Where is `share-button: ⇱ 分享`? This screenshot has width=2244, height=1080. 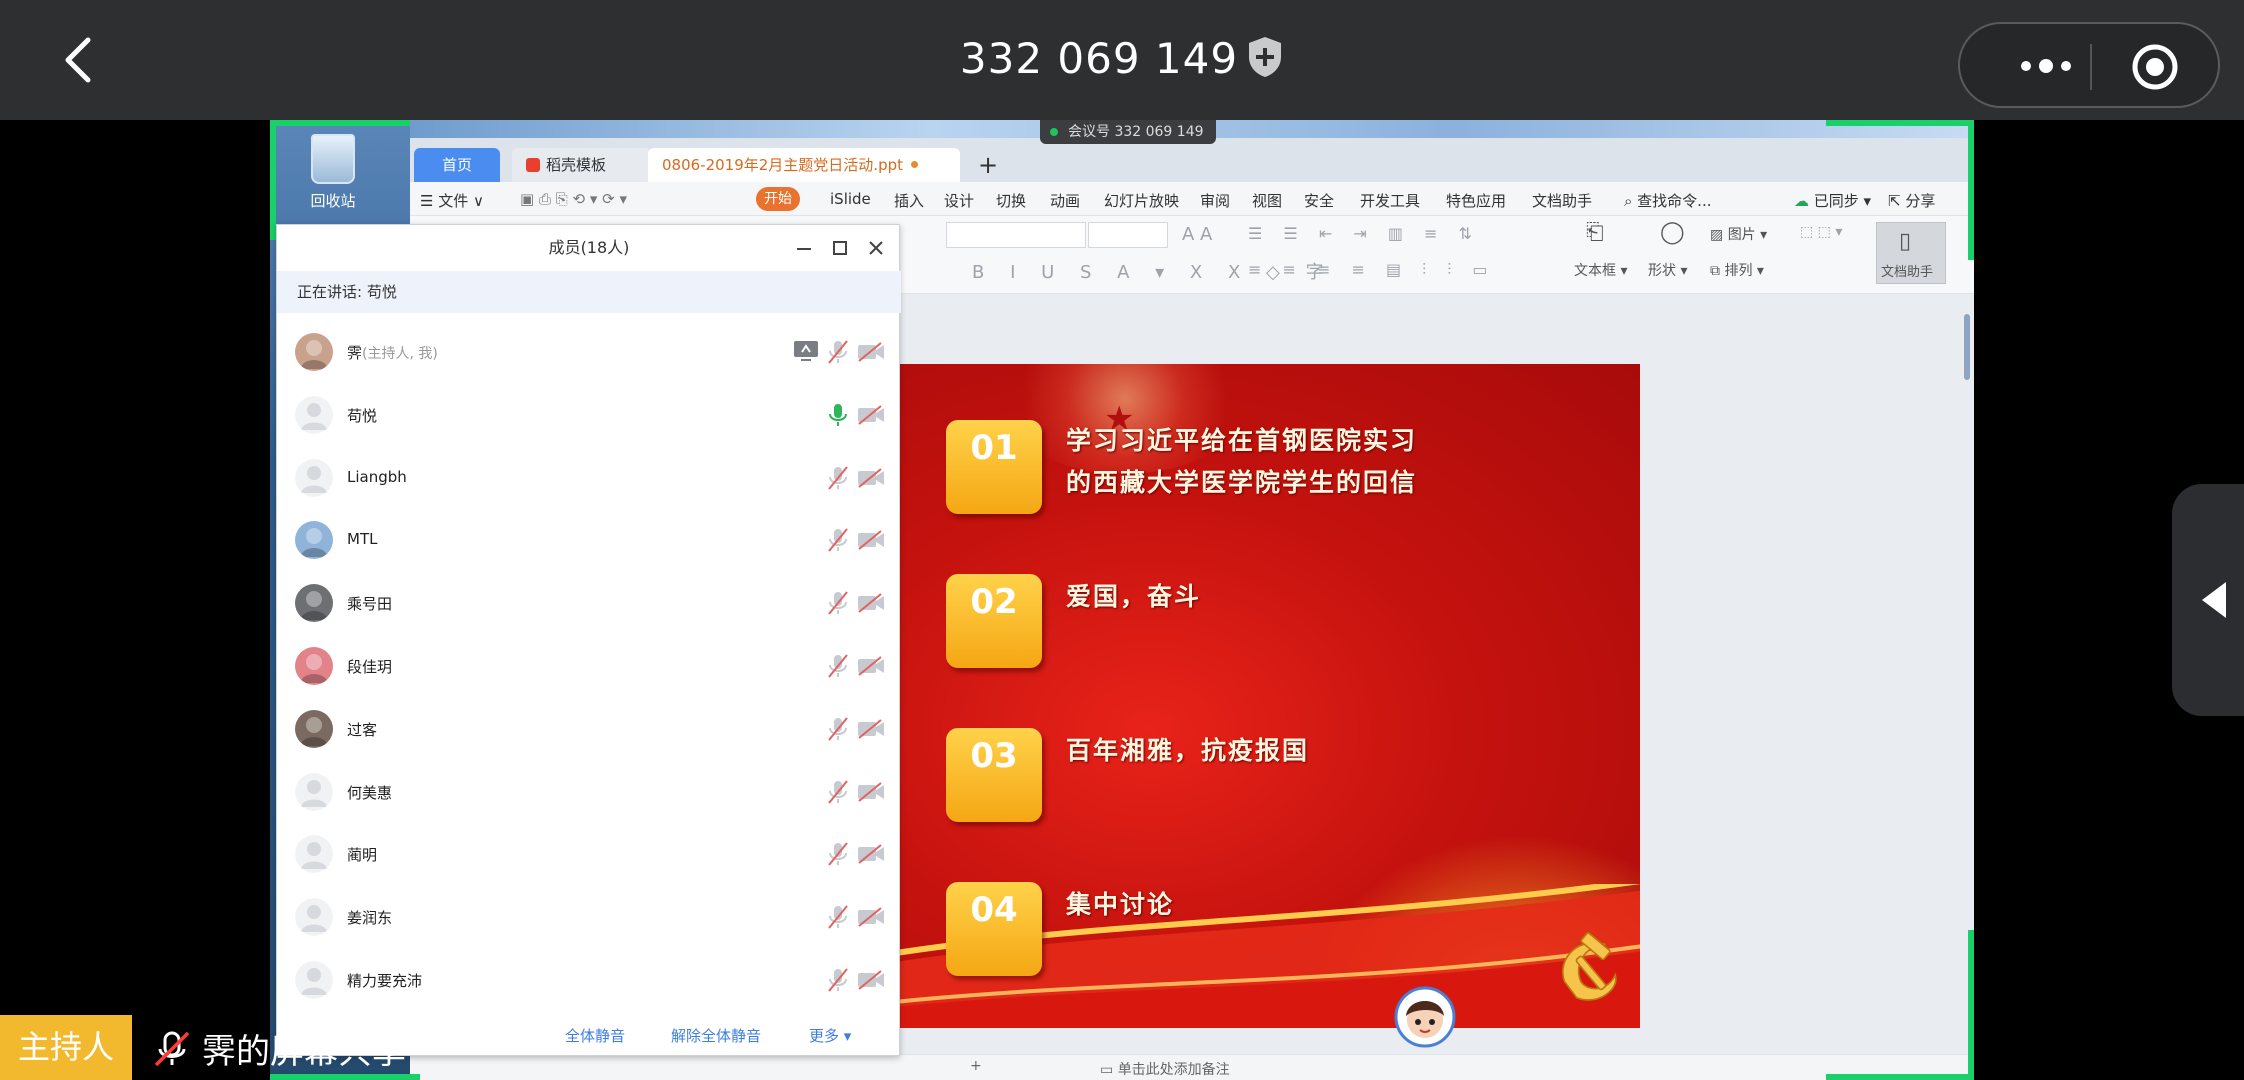
share-button: ⇱ 分享 is located at coordinates (1911, 200).